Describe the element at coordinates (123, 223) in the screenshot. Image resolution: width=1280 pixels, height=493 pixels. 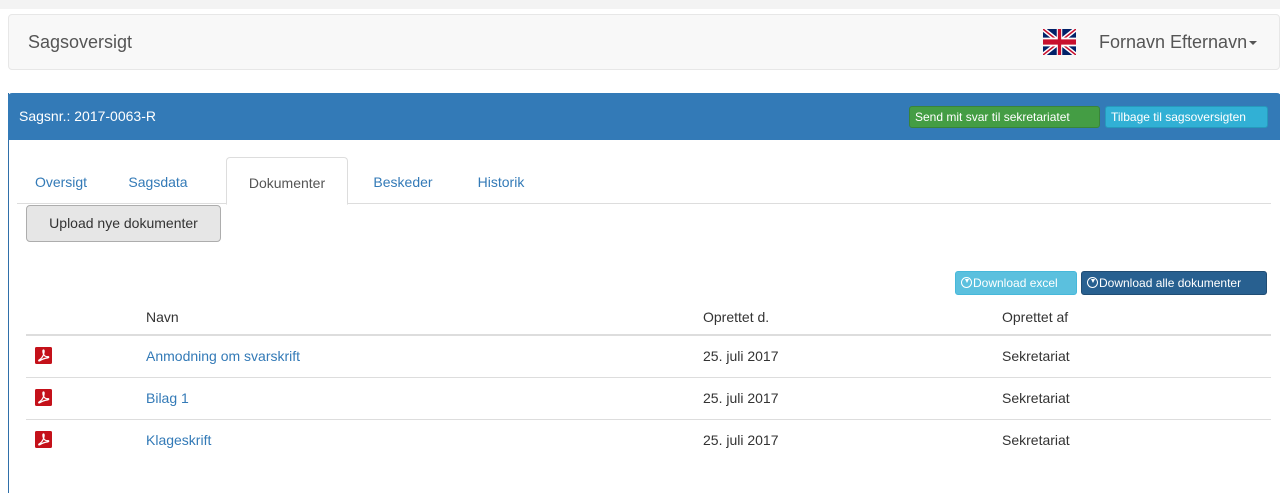
I see `upload-documents-button: Upload nye dokumenter` at that location.